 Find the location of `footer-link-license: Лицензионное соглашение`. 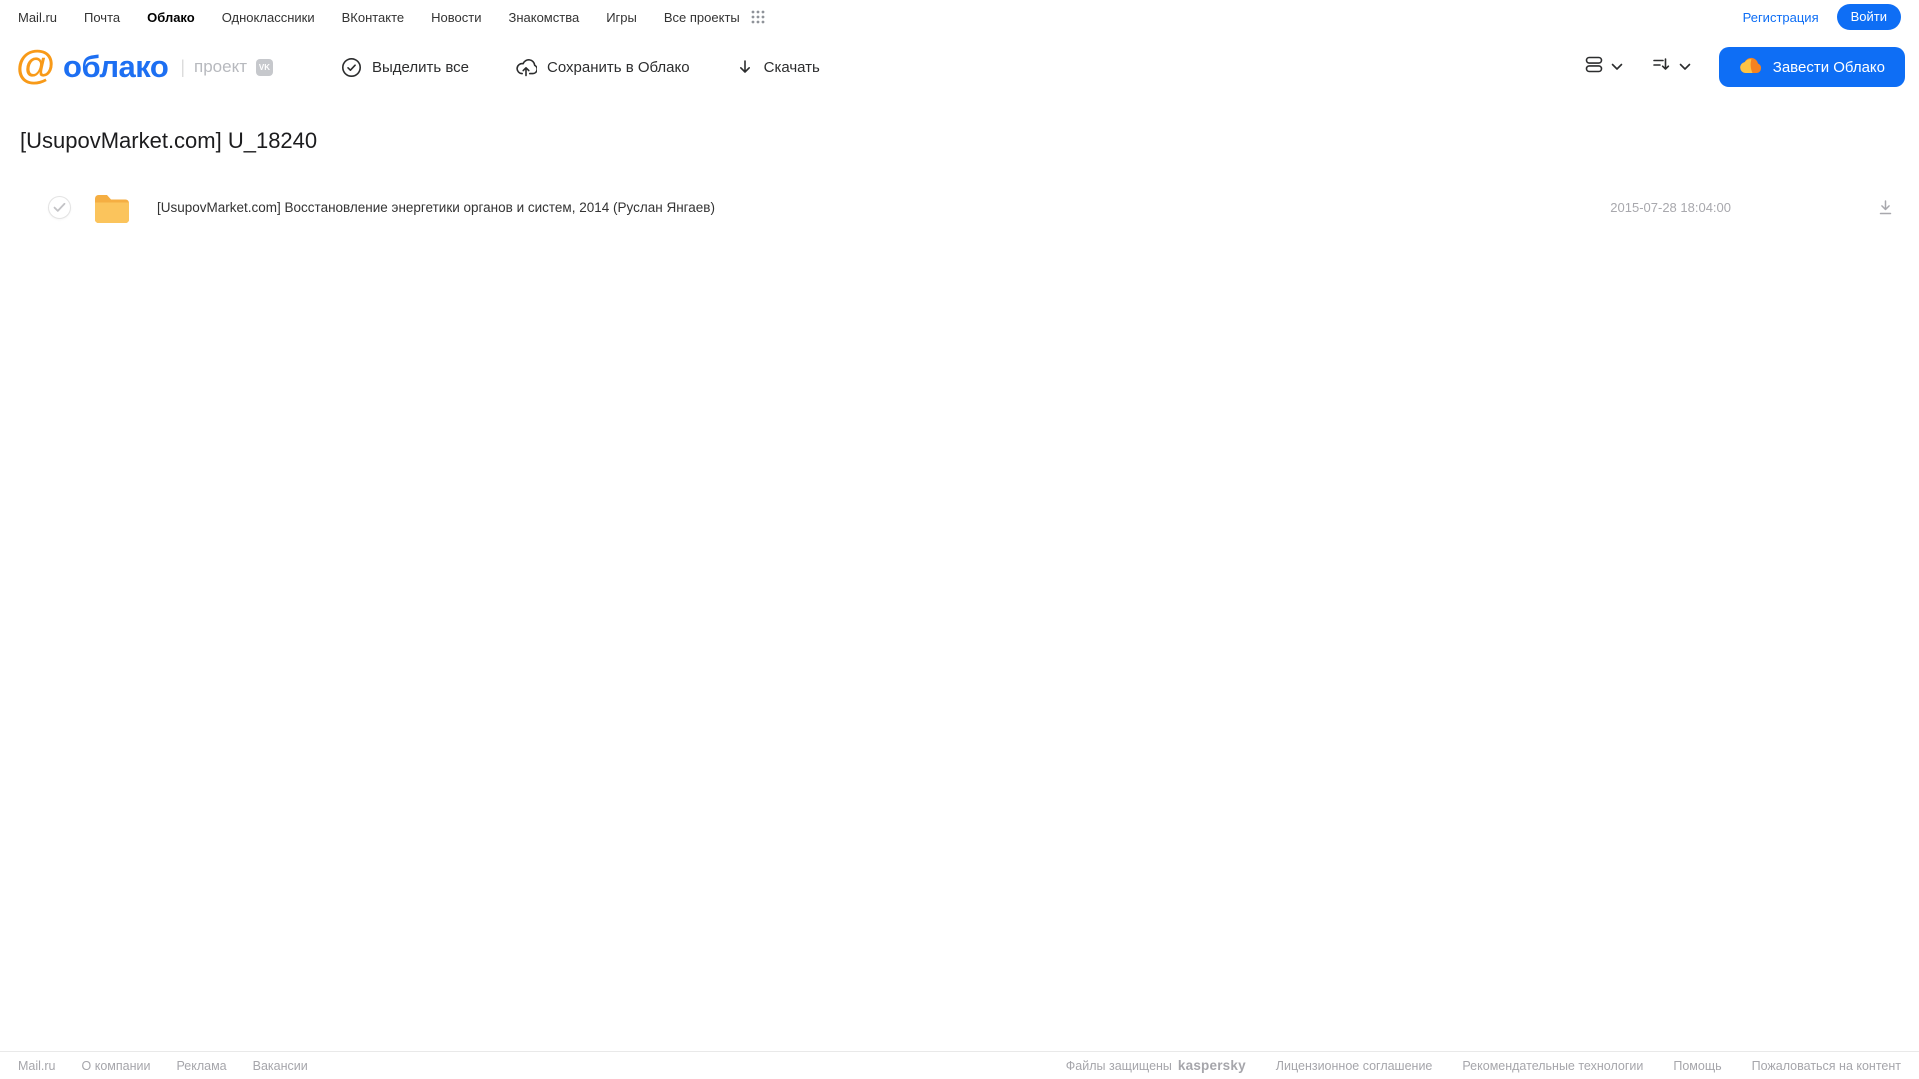

footer-link-license: Лицензионное соглашение is located at coordinates (1354, 1066).